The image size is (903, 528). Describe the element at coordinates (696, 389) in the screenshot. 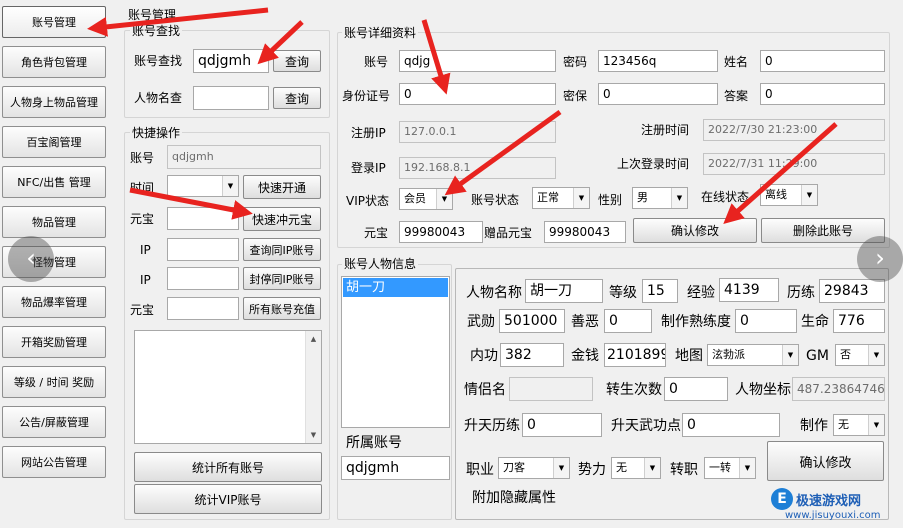

I see `char-rebirth-input: 0` at that location.